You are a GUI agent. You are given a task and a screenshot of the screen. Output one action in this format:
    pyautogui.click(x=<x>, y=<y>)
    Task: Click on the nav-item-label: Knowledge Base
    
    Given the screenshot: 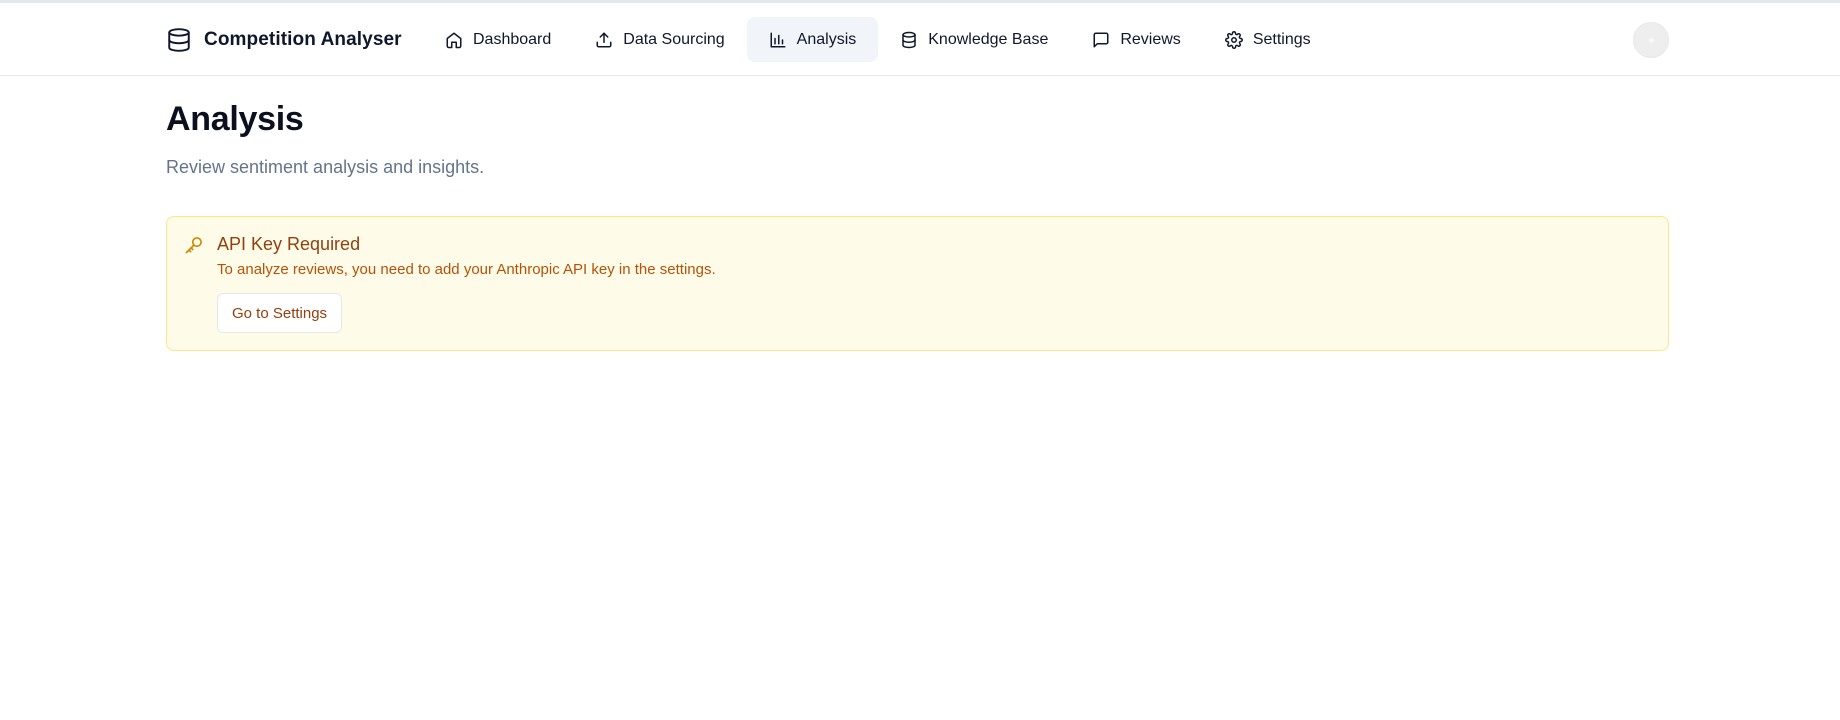 What is the action you would take?
    pyautogui.click(x=988, y=39)
    